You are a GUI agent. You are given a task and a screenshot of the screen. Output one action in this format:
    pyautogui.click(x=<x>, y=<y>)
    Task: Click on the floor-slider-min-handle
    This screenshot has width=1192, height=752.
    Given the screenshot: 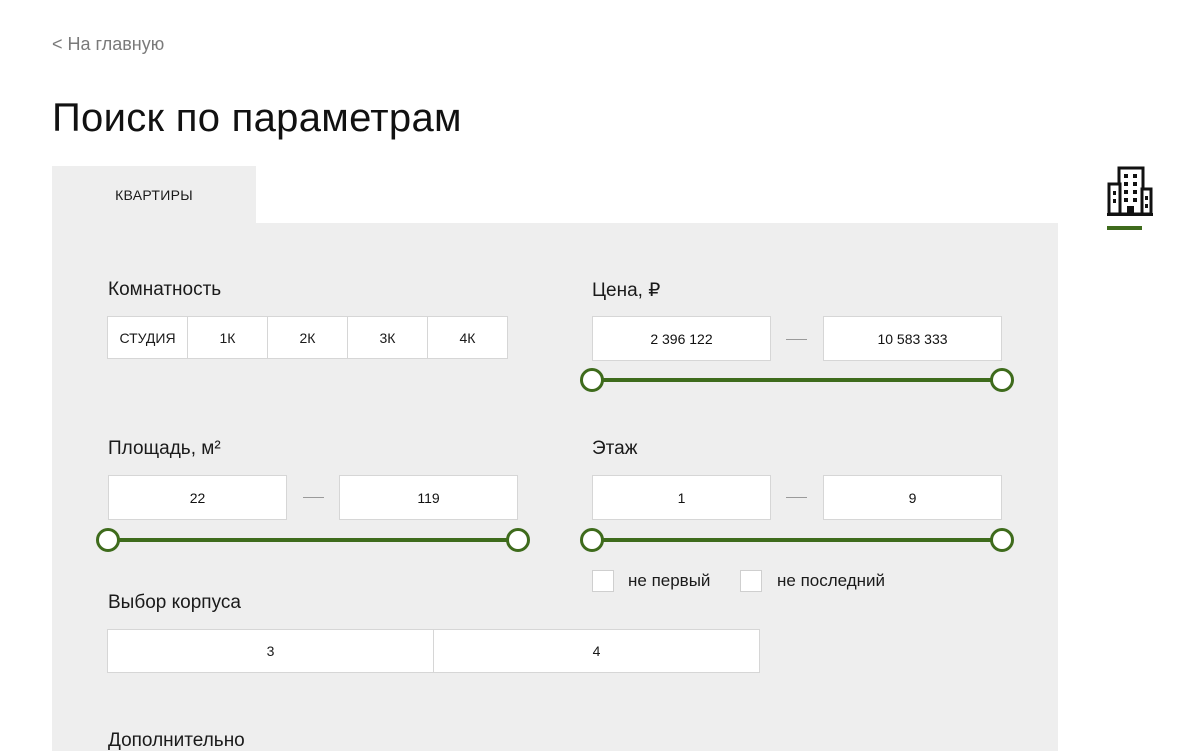 What is the action you would take?
    pyautogui.click(x=592, y=540)
    